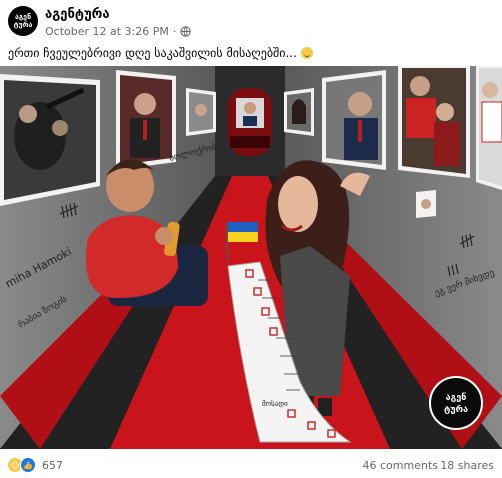 The height and width of the screenshot is (478, 502). Describe the element at coordinates (434, 122) in the screenshot. I see `frame-family` at that location.